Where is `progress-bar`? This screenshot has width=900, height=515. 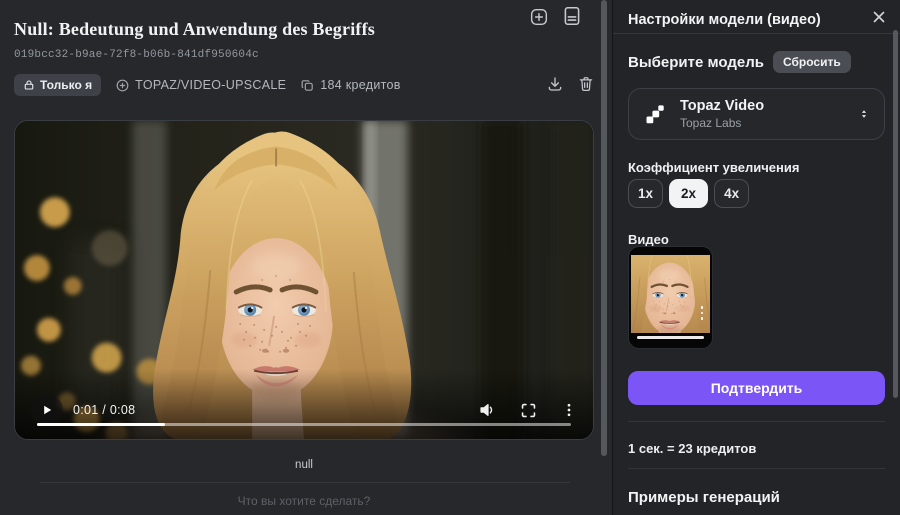 progress-bar is located at coordinates (304, 424).